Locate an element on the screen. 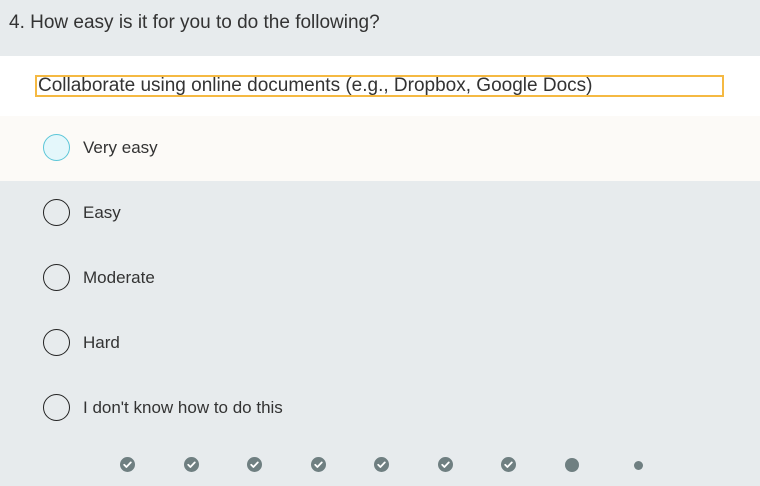  option-moderate: Moderate is located at coordinates (380, 278).